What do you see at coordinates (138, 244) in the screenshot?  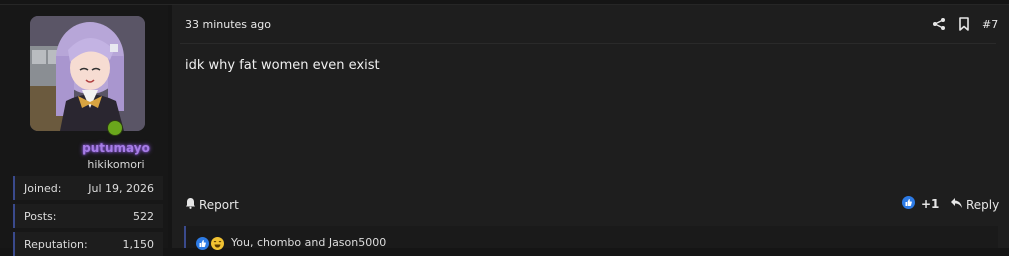 I see `stat-value: 1,150` at bounding box center [138, 244].